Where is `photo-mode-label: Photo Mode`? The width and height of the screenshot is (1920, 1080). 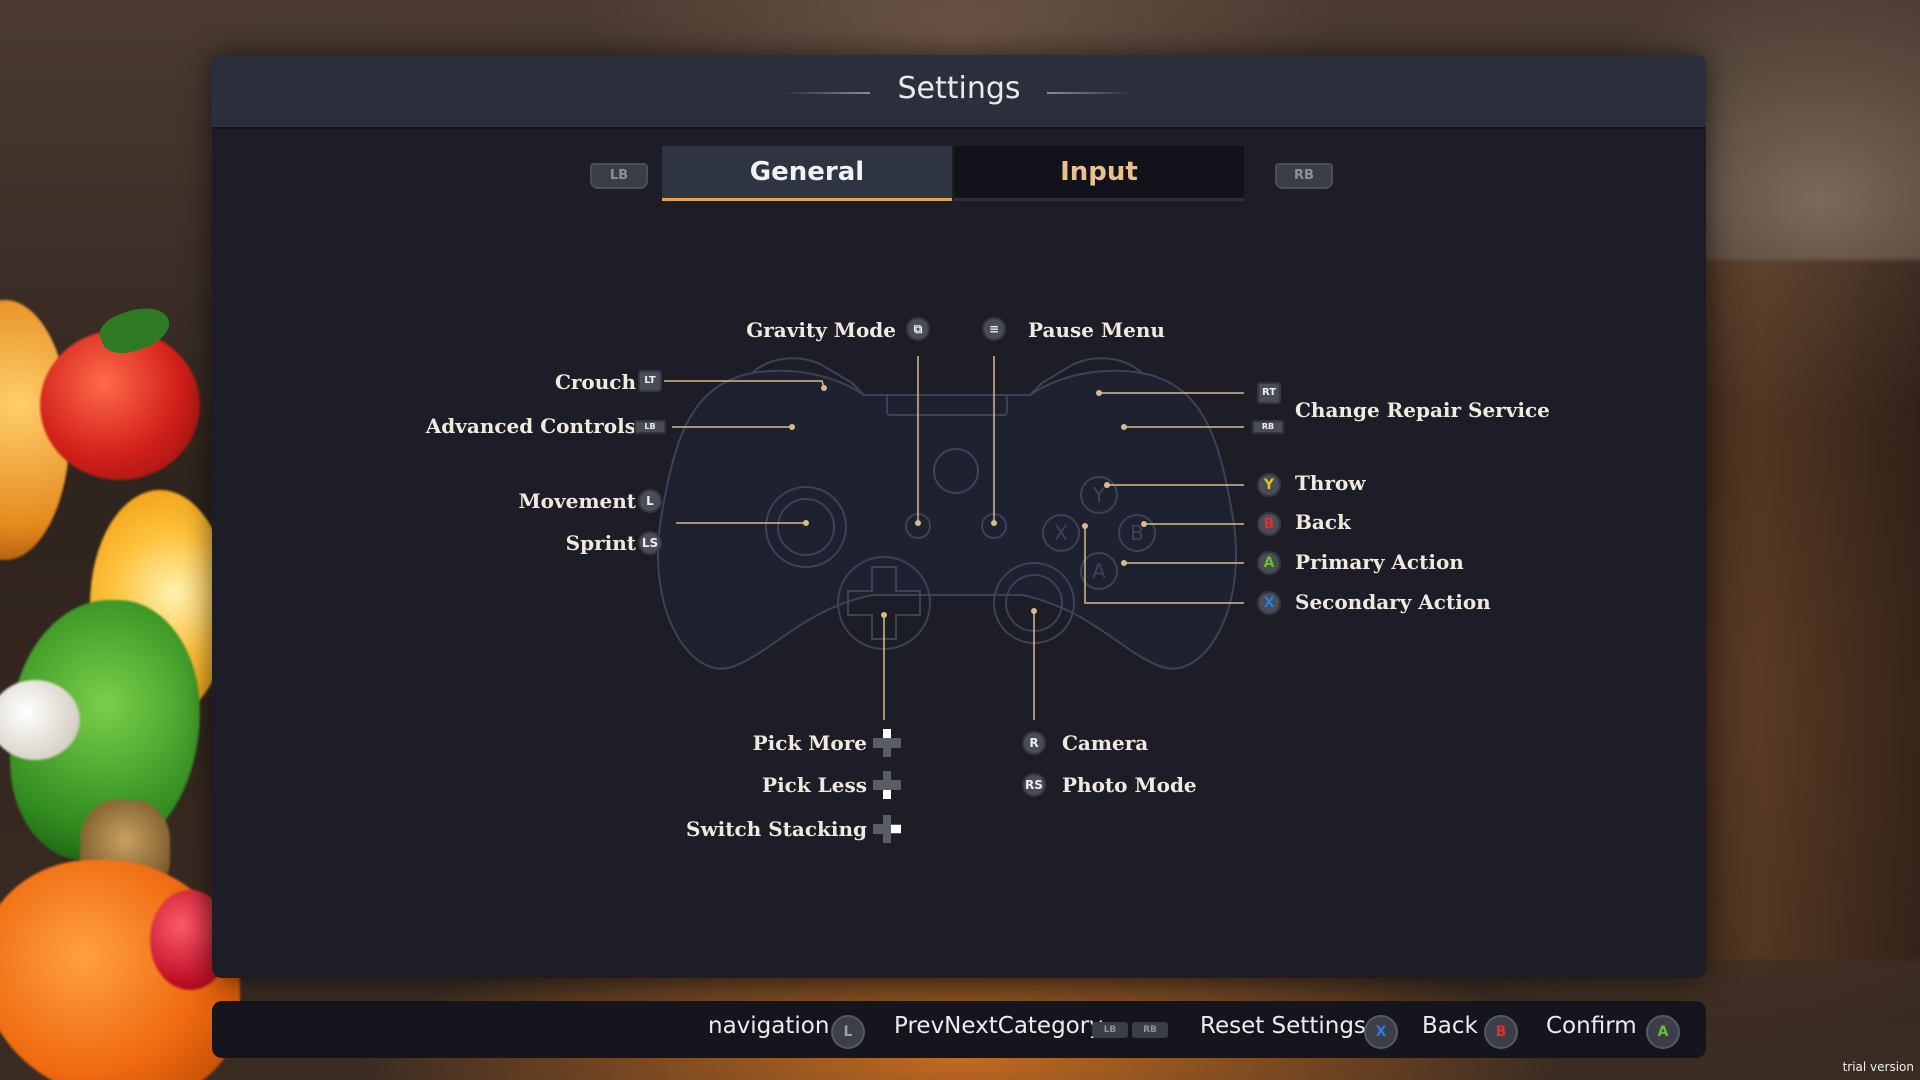 photo-mode-label: Photo Mode is located at coordinates (1129, 785).